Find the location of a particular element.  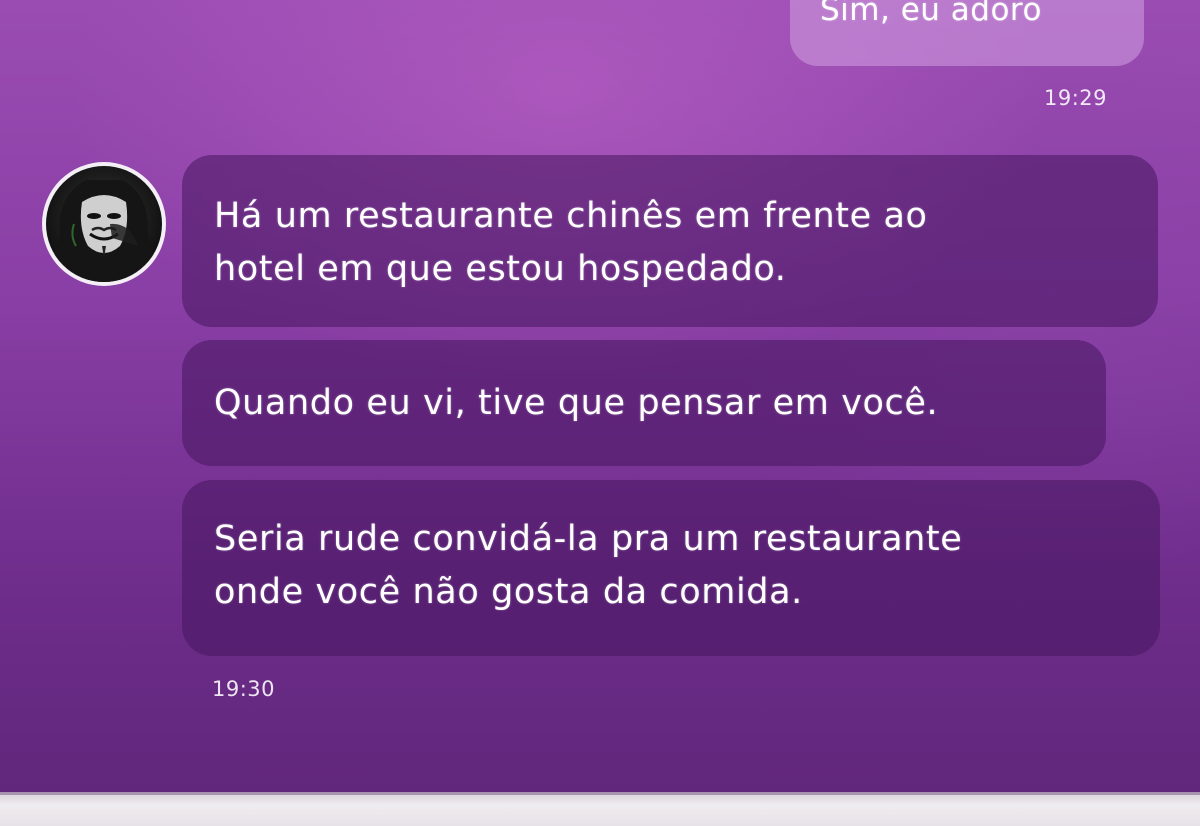

outgoing-message-time: 19:29 is located at coordinates (1076, 98).